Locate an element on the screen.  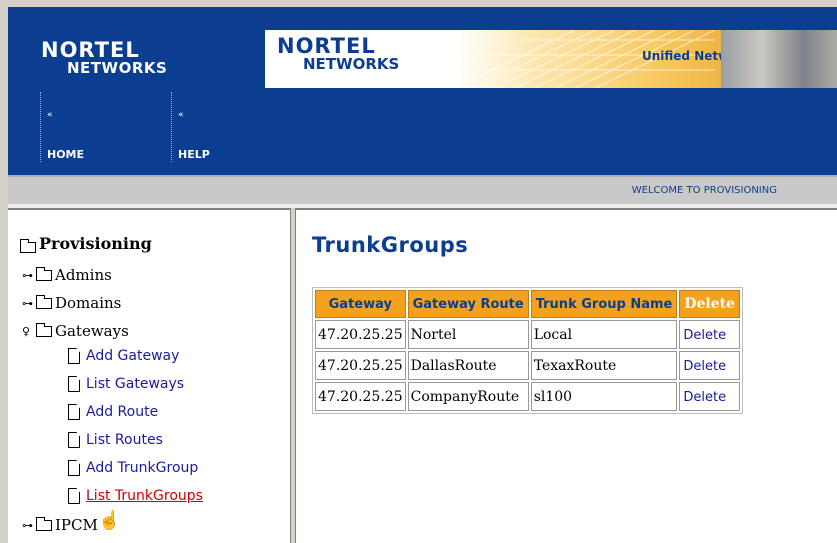
hand-cursor-icon: ☝ is located at coordinates (109, 520).